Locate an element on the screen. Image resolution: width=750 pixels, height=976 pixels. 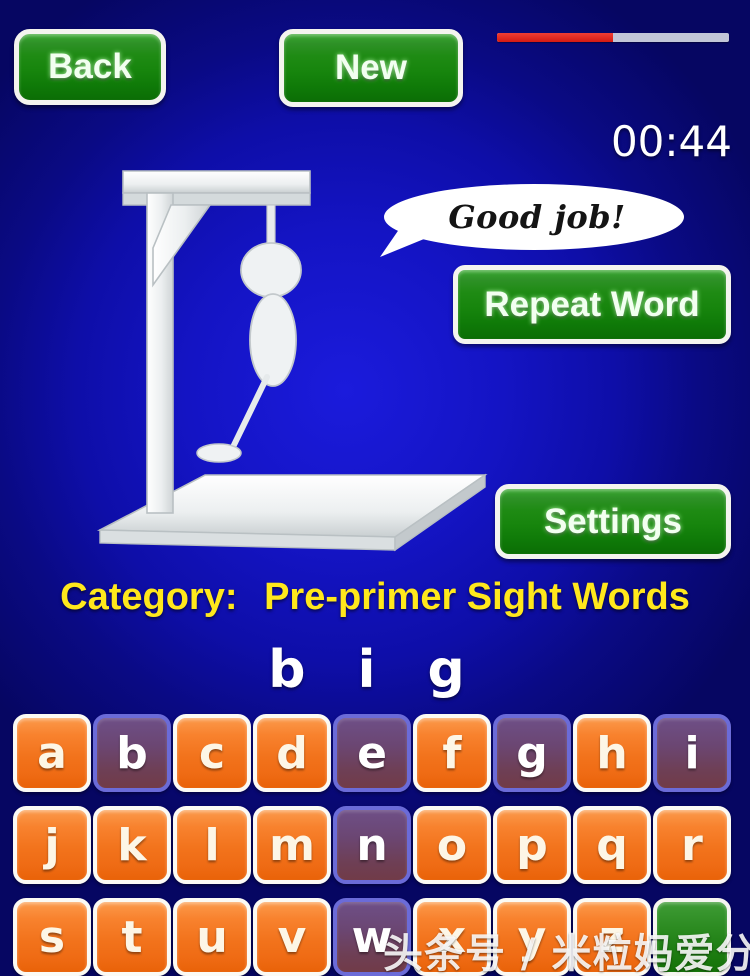
timer-display: 00:44 is located at coordinates (671, 141).